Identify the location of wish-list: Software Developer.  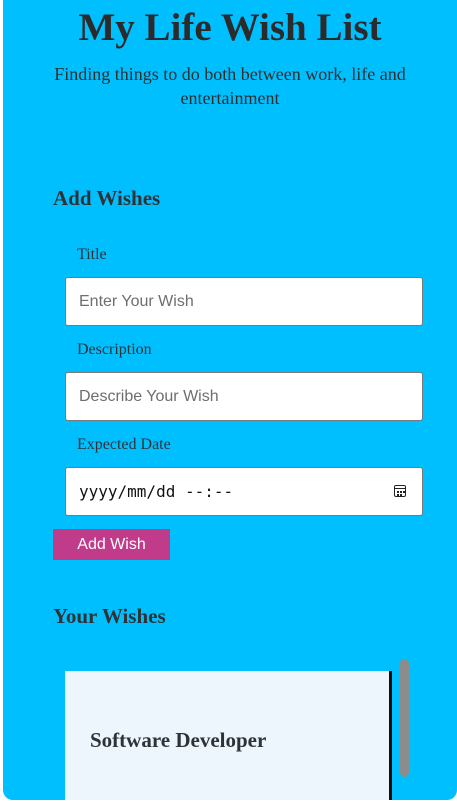
(228, 735).